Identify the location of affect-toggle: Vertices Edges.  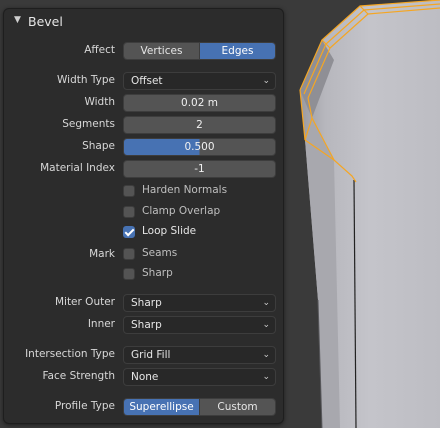
(199, 51).